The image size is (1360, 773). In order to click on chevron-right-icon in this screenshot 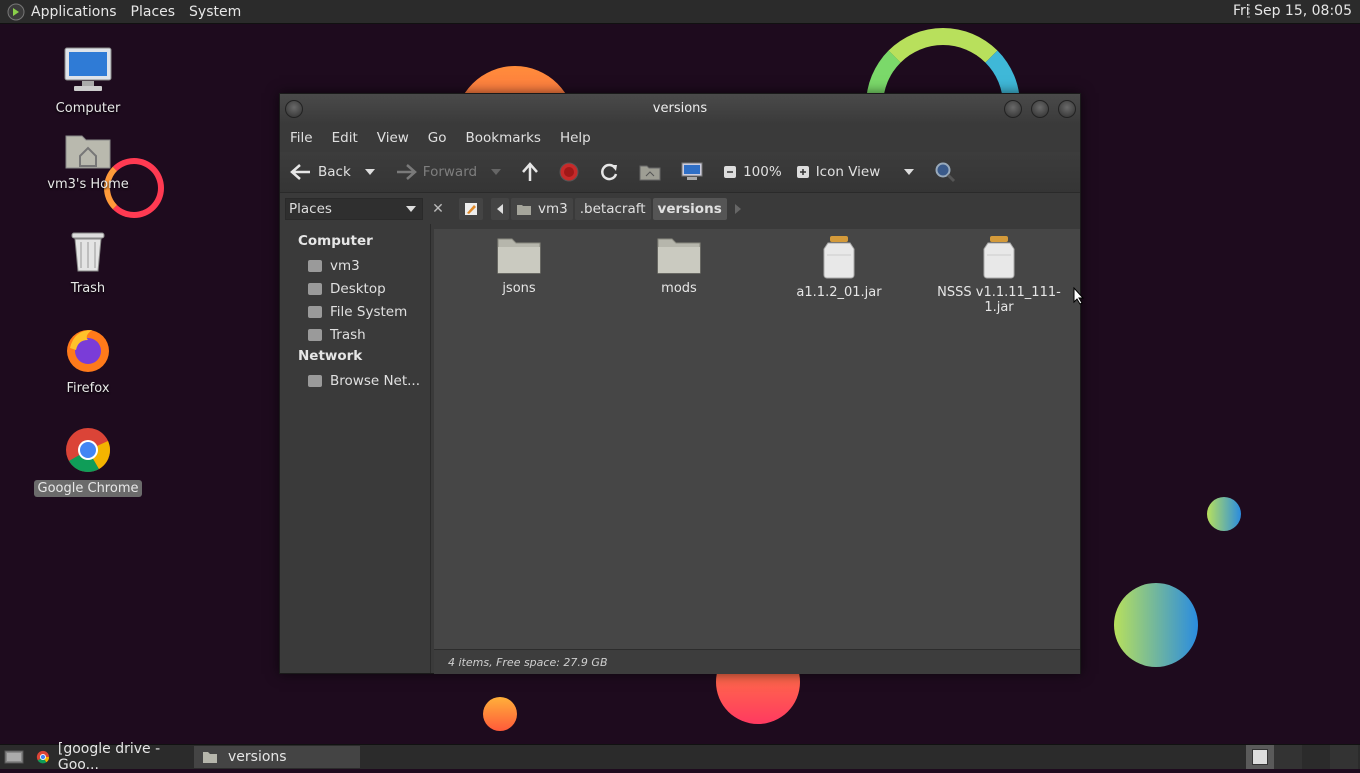, I will do `click(737, 209)`.